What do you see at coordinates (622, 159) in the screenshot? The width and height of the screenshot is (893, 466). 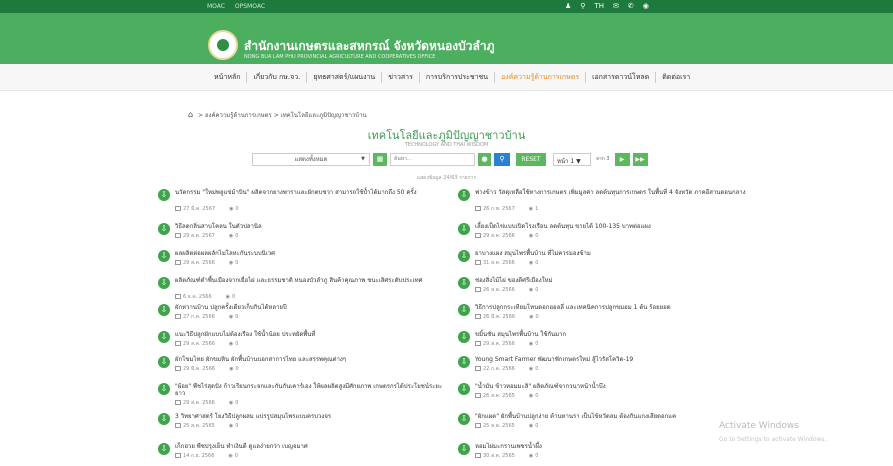 I see `next-page-button: ▶` at bounding box center [622, 159].